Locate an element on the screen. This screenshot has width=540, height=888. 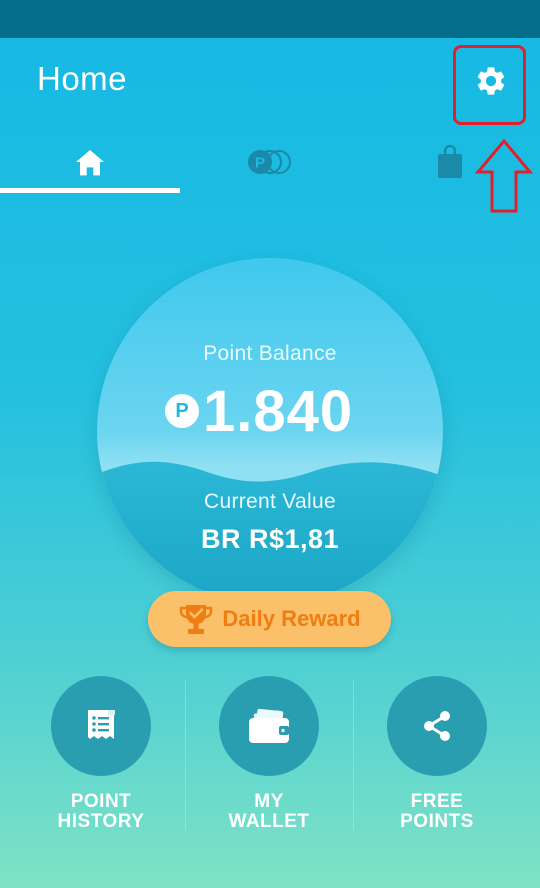
daily-reward-label: Daily Reward is located at coordinates (291, 618).